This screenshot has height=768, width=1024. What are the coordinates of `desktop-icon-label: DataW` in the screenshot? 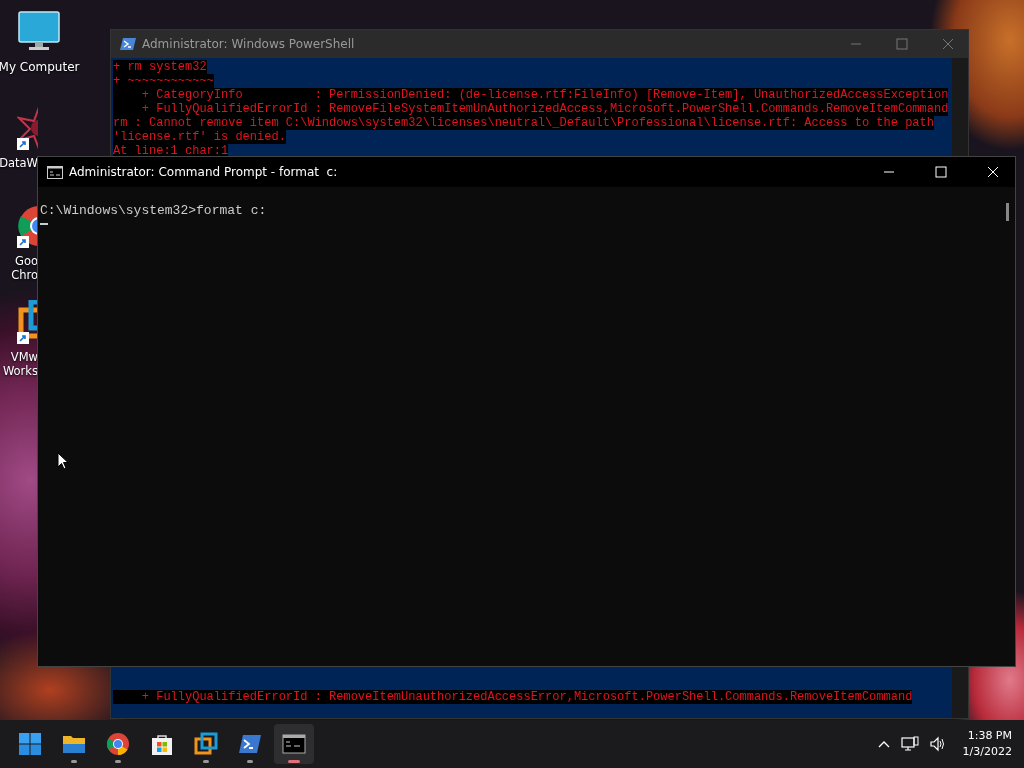 It's located at (19, 163).